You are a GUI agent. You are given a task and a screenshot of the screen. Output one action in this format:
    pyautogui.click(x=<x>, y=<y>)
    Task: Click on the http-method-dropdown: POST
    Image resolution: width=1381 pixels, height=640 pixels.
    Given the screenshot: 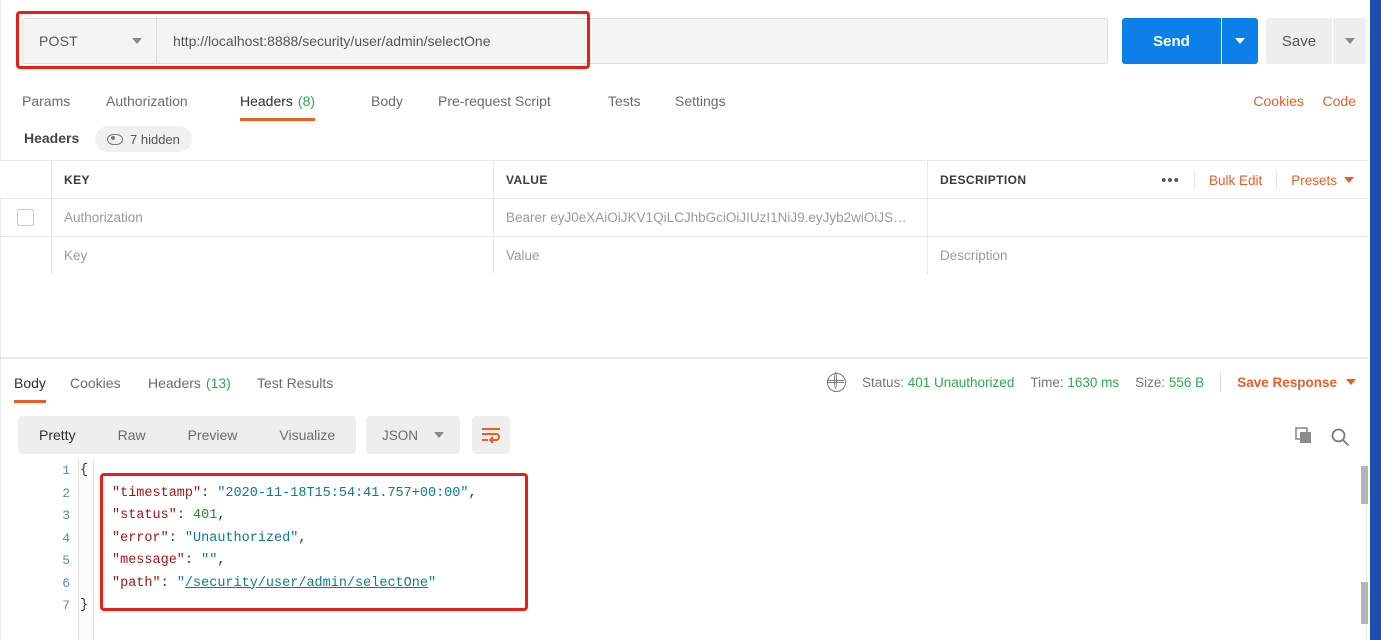 What is the action you would take?
    pyautogui.click(x=89, y=41)
    